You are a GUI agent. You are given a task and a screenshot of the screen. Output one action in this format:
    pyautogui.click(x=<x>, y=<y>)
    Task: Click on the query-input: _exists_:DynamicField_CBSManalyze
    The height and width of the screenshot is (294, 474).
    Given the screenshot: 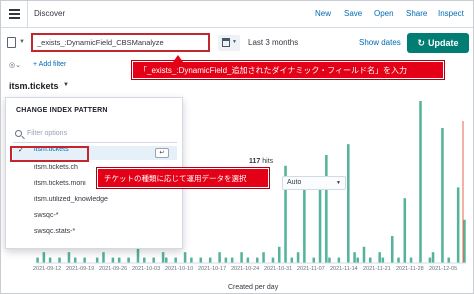 What is the action you would take?
    pyautogui.click(x=120, y=42)
    